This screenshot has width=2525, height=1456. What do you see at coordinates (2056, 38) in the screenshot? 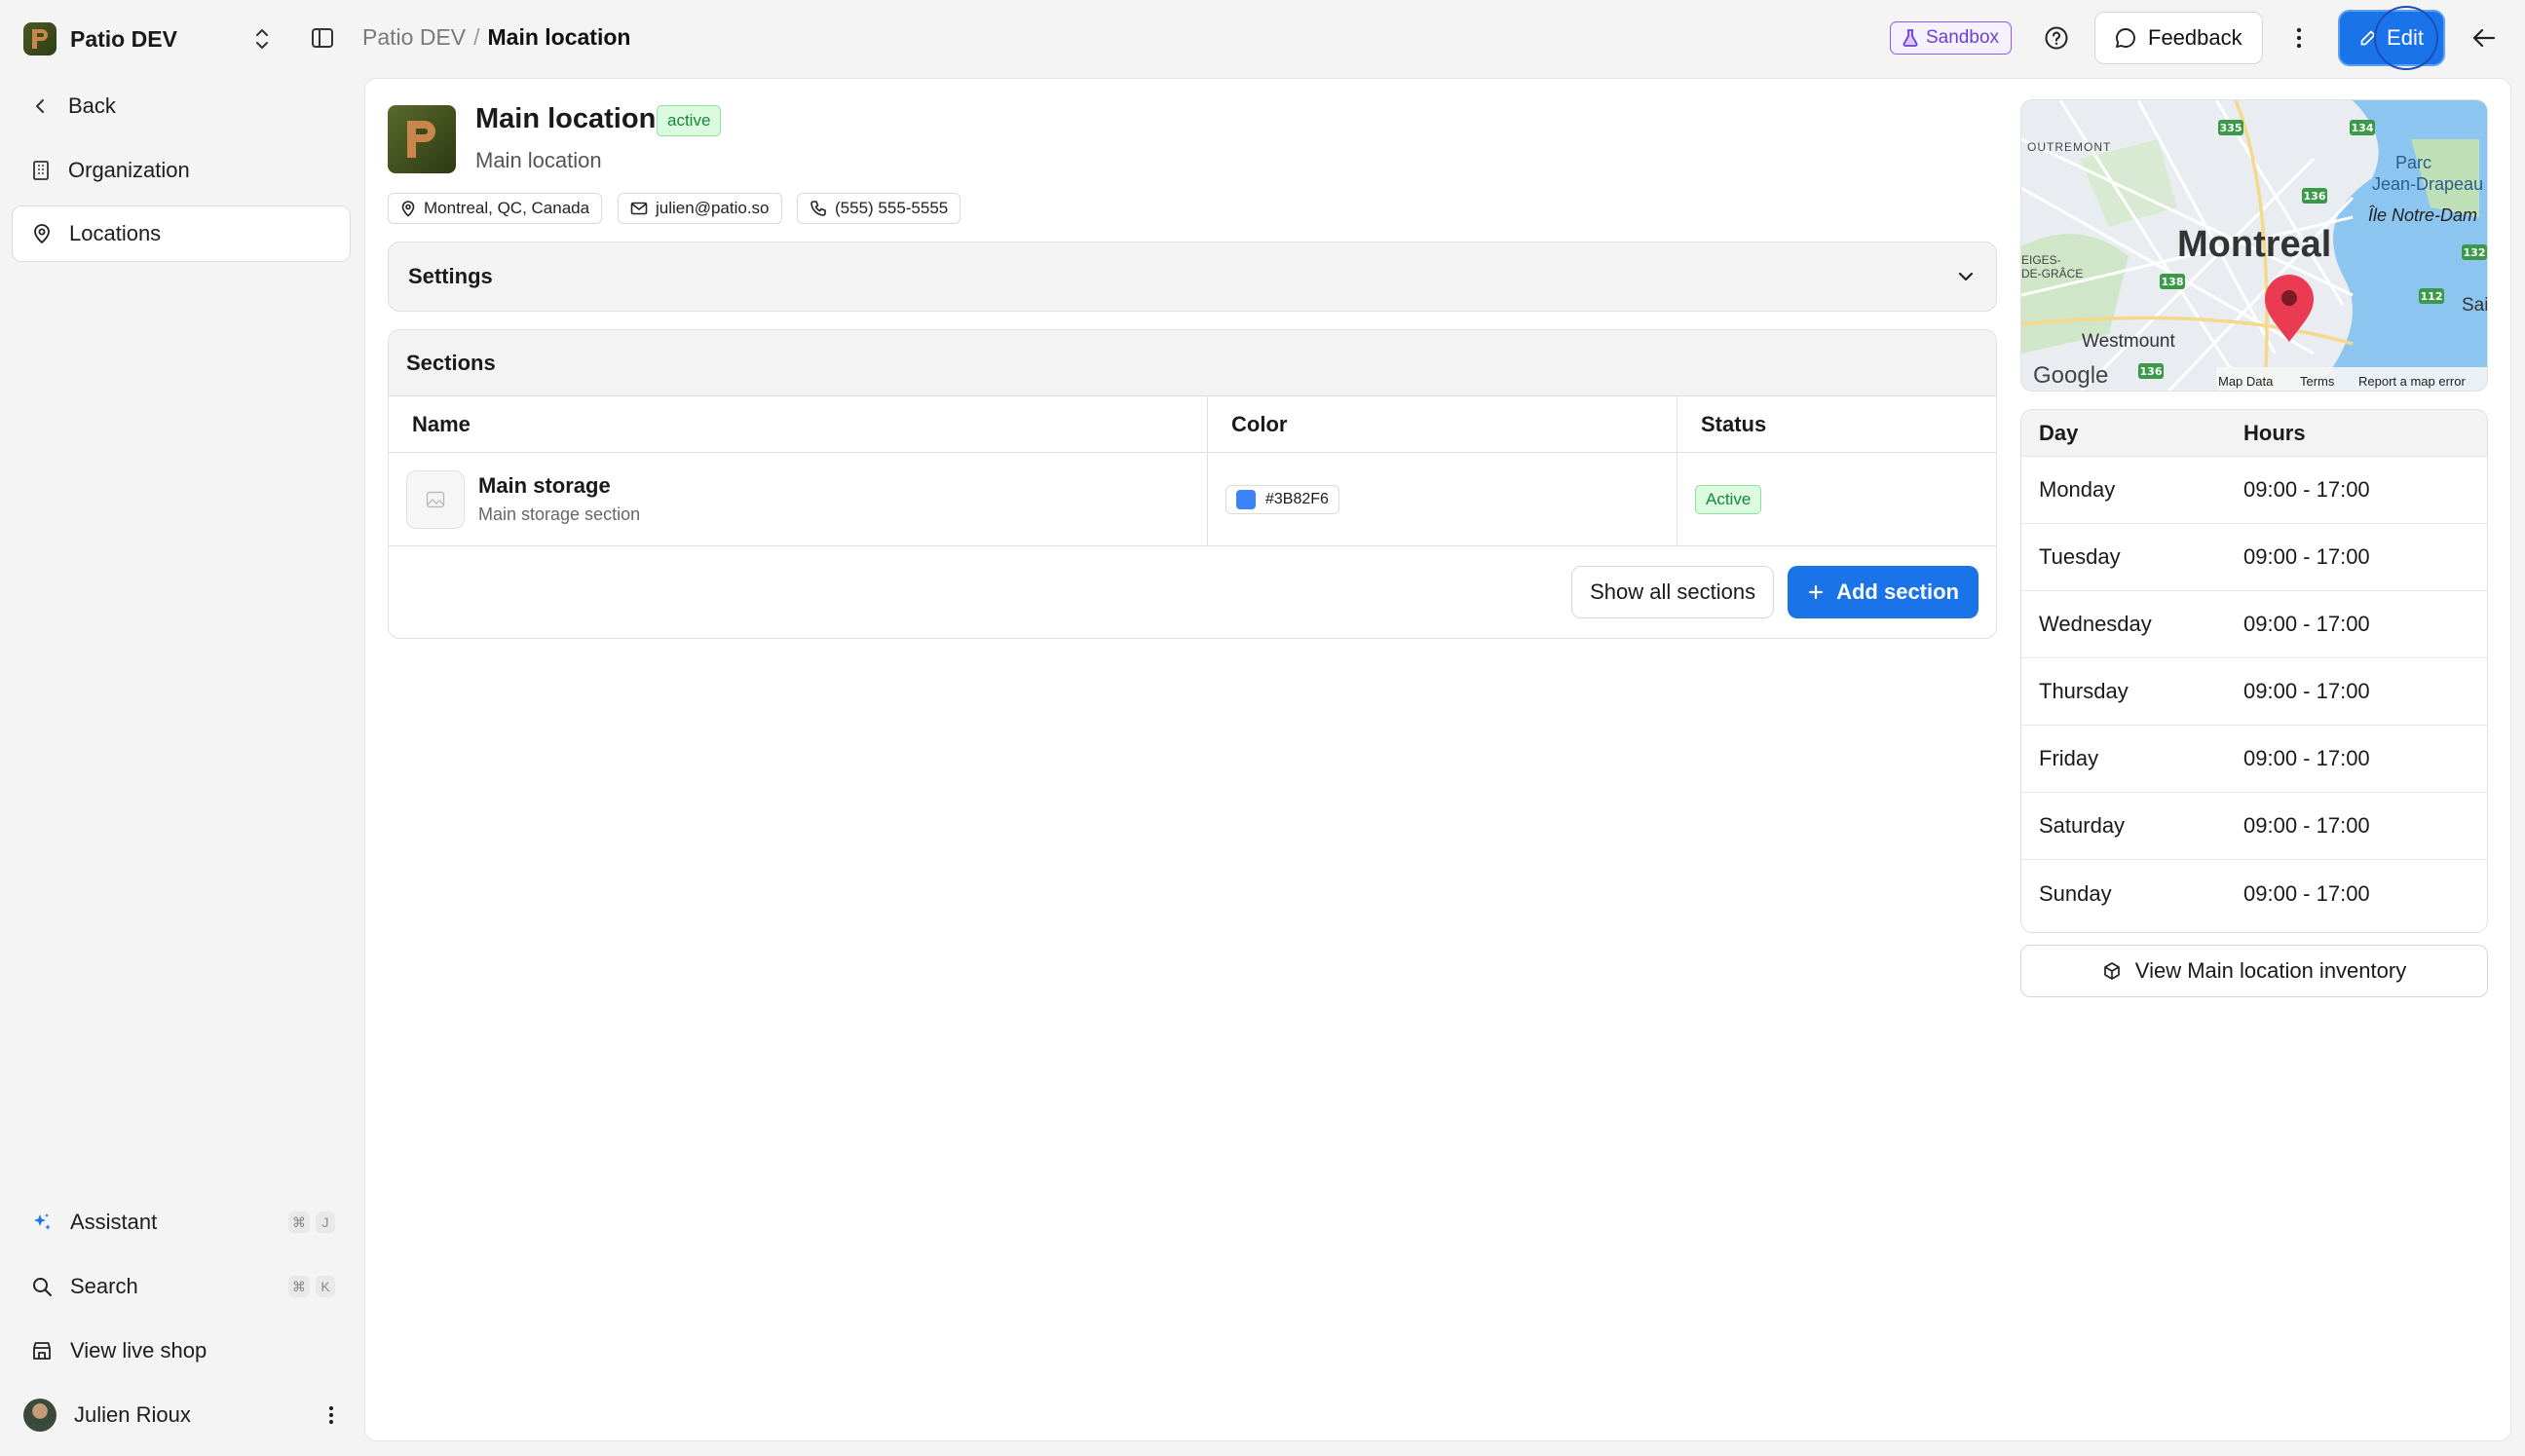
I see `help-icon` at bounding box center [2056, 38].